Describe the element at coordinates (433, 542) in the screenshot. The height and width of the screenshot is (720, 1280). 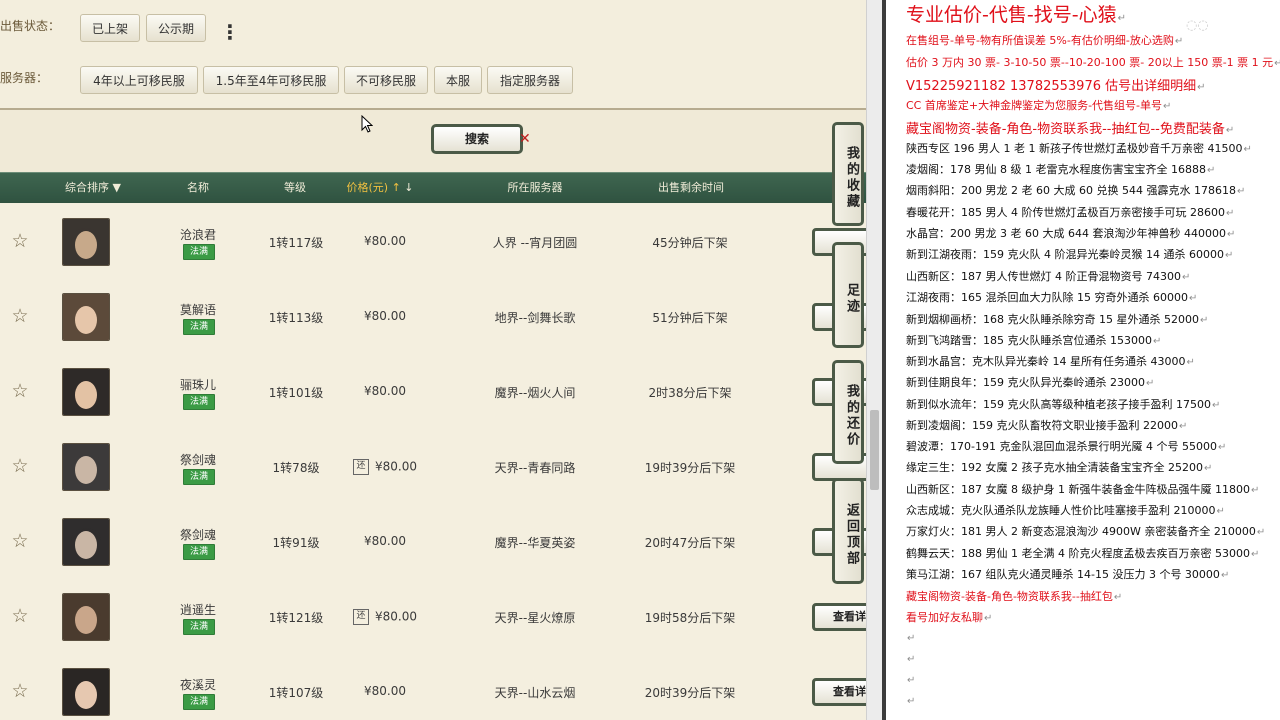
I see `table-row: ☆ 祭剑魂 法满 1转91级 ¥80.00 魔界--华夏英姿 20时47分后下架` at that location.